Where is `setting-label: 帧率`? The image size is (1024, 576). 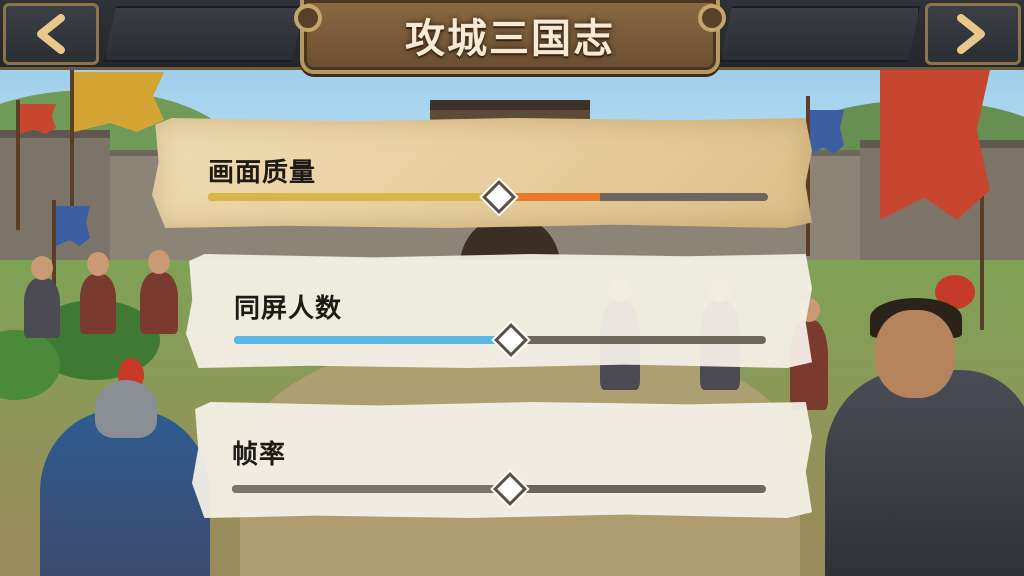 setting-label: 帧率 is located at coordinates (259, 455).